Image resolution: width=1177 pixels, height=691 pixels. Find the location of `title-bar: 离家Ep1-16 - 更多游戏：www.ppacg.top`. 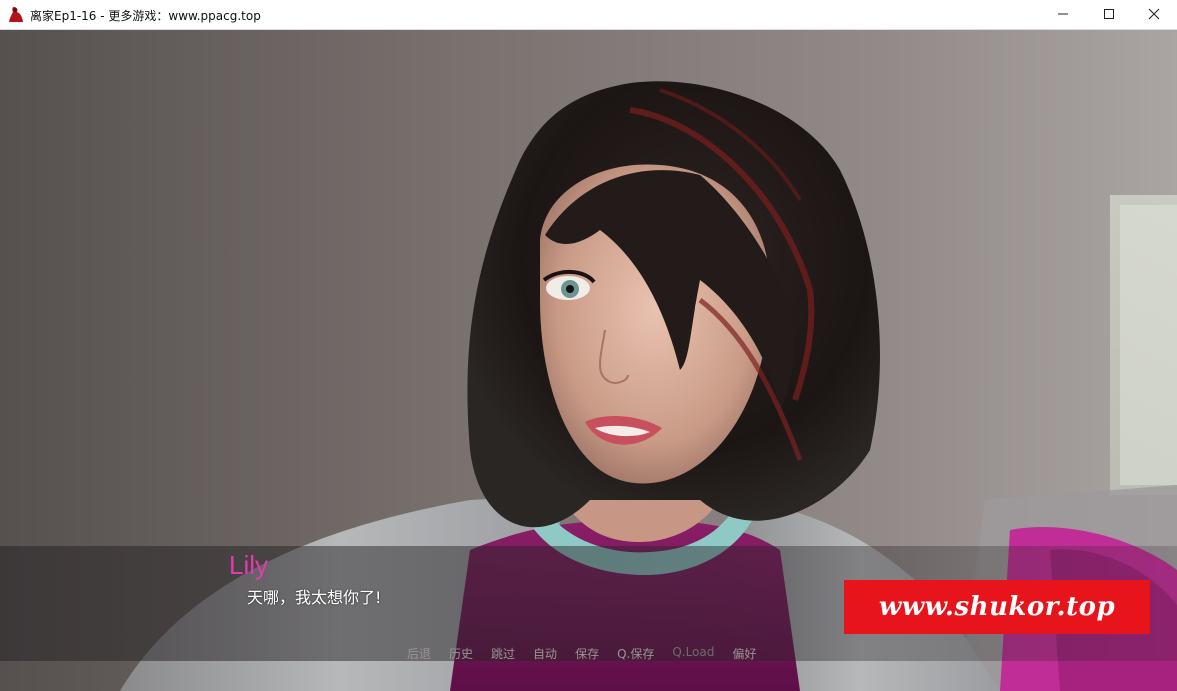

title-bar: 离家Ep1-16 - 更多游戏：www.ppacg.top is located at coordinates (588, 15).